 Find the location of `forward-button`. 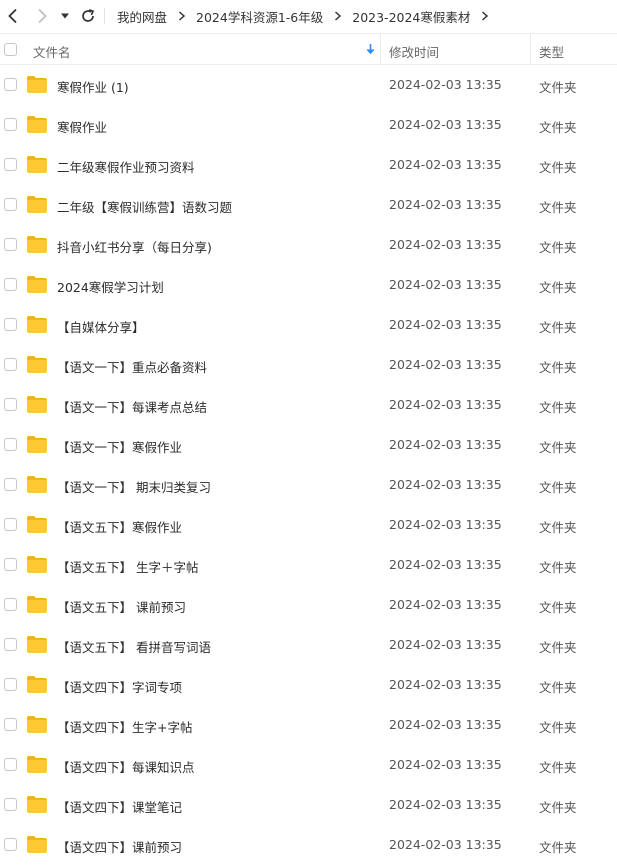

forward-button is located at coordinates (42, 16).